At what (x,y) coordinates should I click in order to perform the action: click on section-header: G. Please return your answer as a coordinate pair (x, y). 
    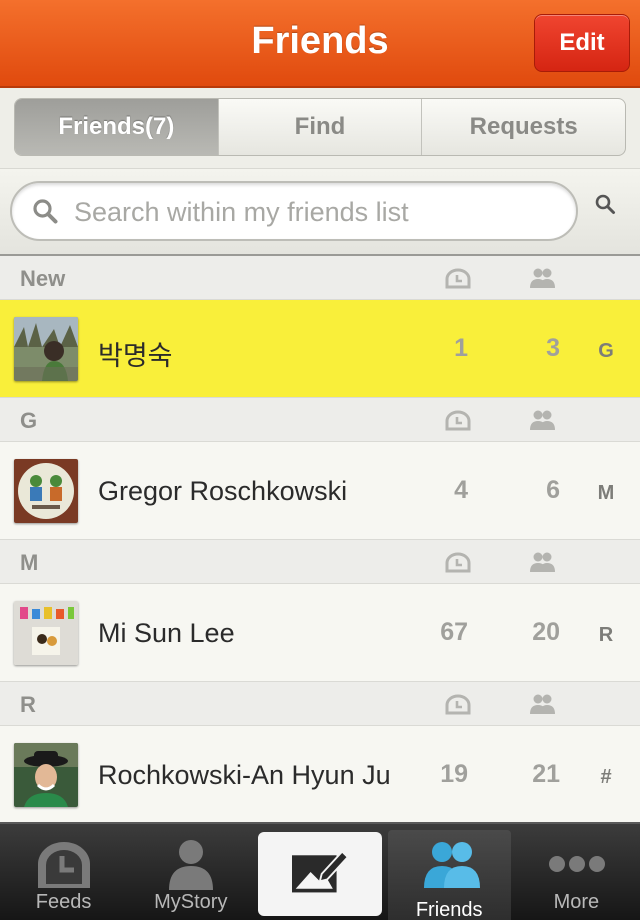
    Looking at the image, I should click on (320, 420).